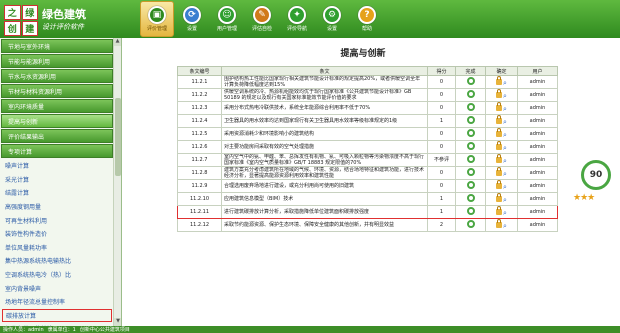  I want to click on sidebar-group-3: 节材与材料资源利用, so click(57, 91).